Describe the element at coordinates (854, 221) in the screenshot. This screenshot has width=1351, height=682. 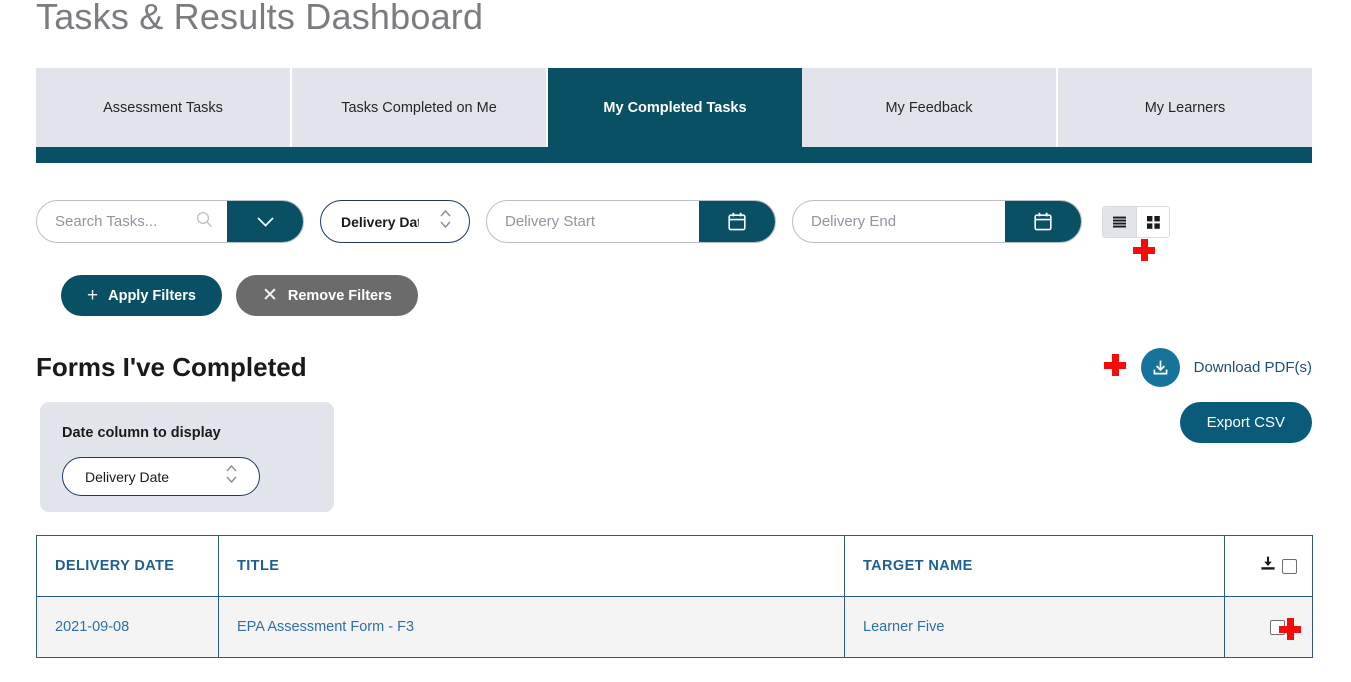
I see `delivery-end-placeholder: Delivery End` at that location.